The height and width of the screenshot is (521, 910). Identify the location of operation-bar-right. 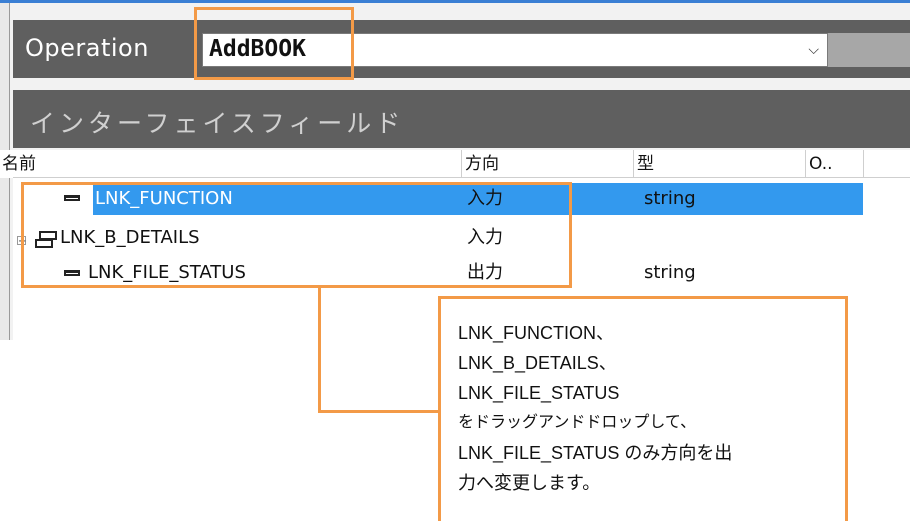
(869, 50).